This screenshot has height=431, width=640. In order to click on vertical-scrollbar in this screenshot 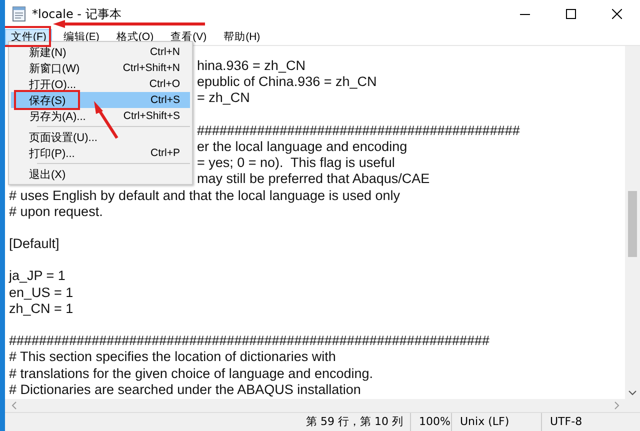, I will do `click(632, 222)`.